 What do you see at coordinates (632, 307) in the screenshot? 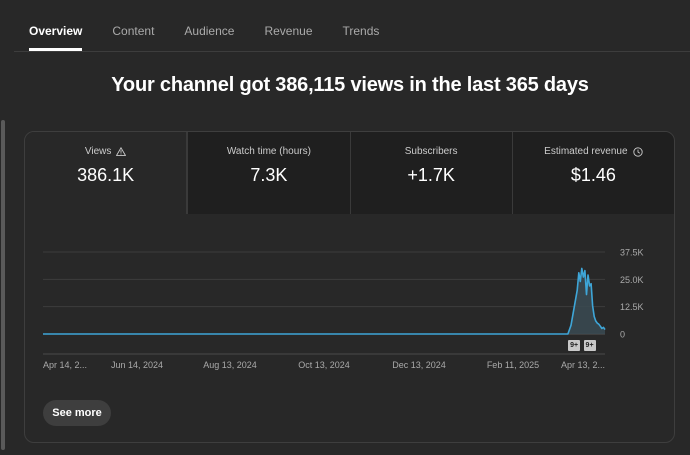
I see `y-tick-label: 12.5K` at bounding box center [632, 307].